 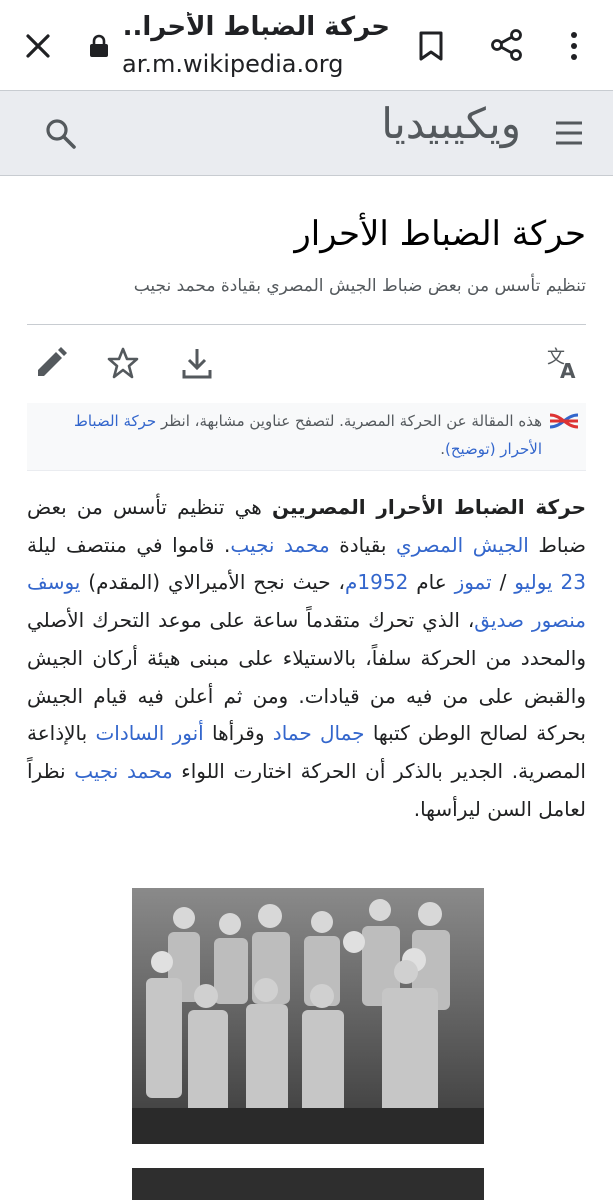 What do you see at coordinates (38, 46) in the screenshot?
I see `close-icon` at bounding box center [38, 46].